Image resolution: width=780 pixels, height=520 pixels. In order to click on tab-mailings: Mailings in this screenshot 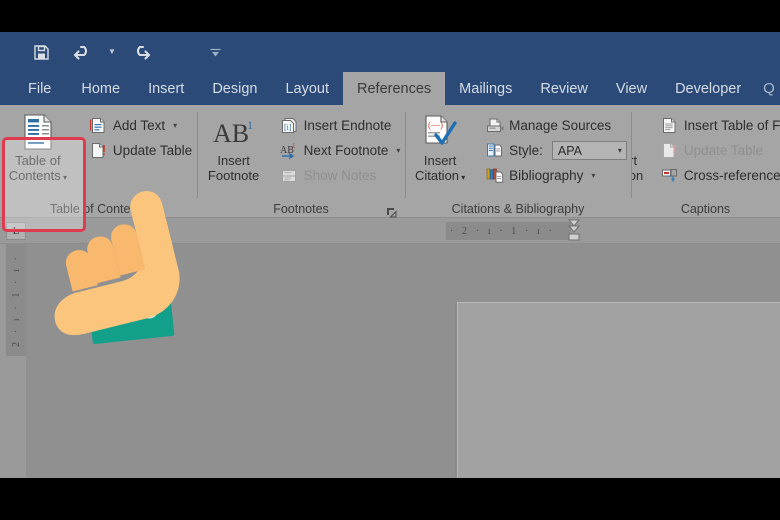, I will do `click(485, 88)`.